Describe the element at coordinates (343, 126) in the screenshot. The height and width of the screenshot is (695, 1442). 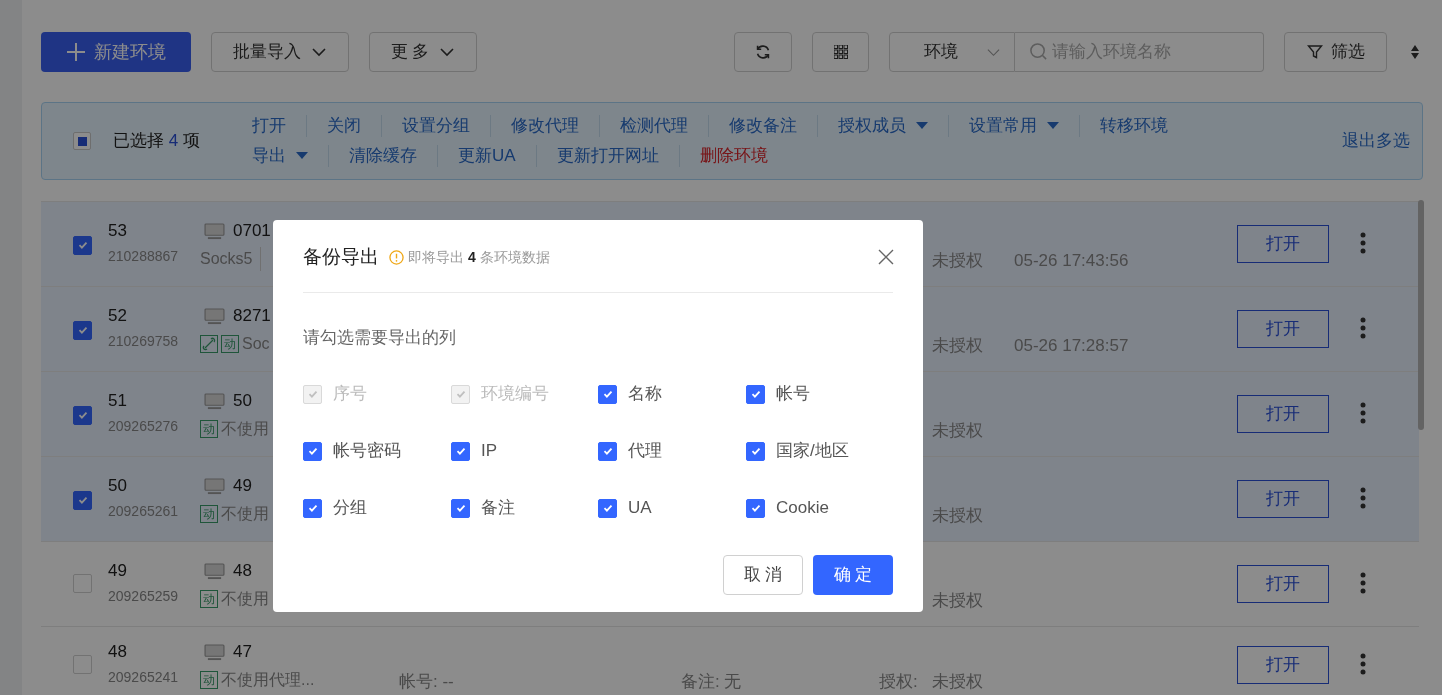
I see `action-link: 关闭` at that location.